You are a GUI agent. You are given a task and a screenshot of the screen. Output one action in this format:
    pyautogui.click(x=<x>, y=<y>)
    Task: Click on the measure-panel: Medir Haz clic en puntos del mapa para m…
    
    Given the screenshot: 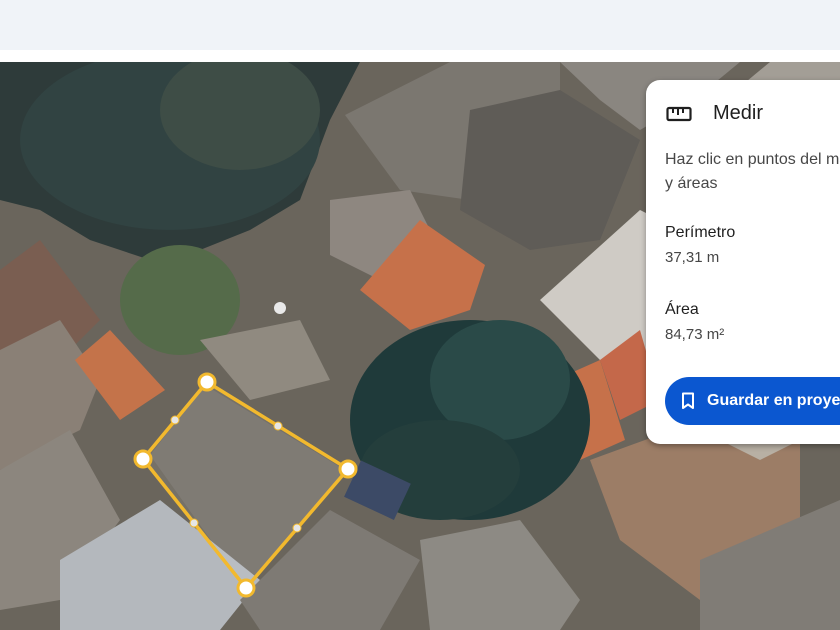 What is the action you would take?
    pyautogui.click(x=743, y=262)
    